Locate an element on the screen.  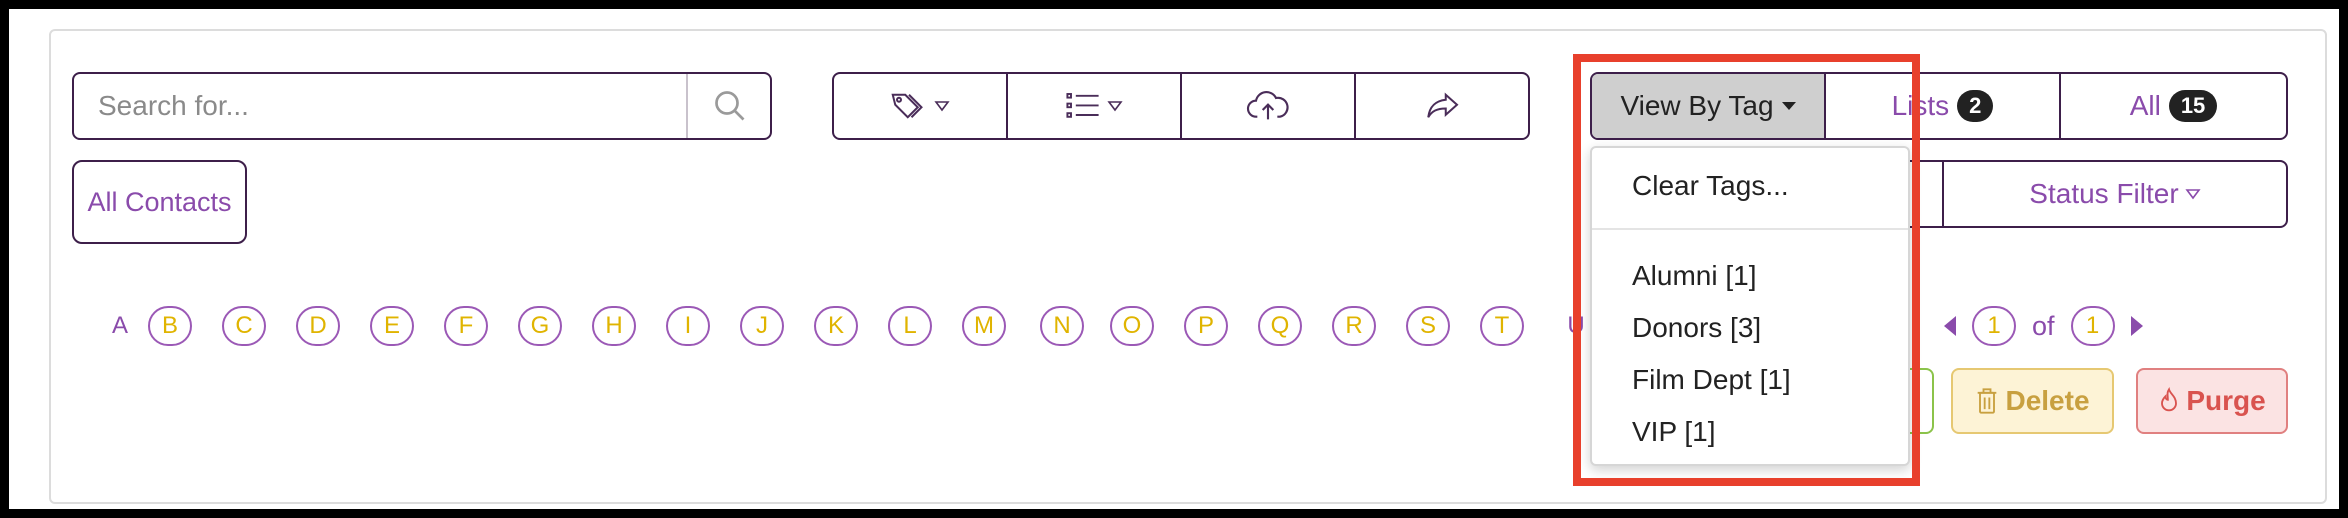
letter-filter-t: T is located at coordinates (1502, 326).